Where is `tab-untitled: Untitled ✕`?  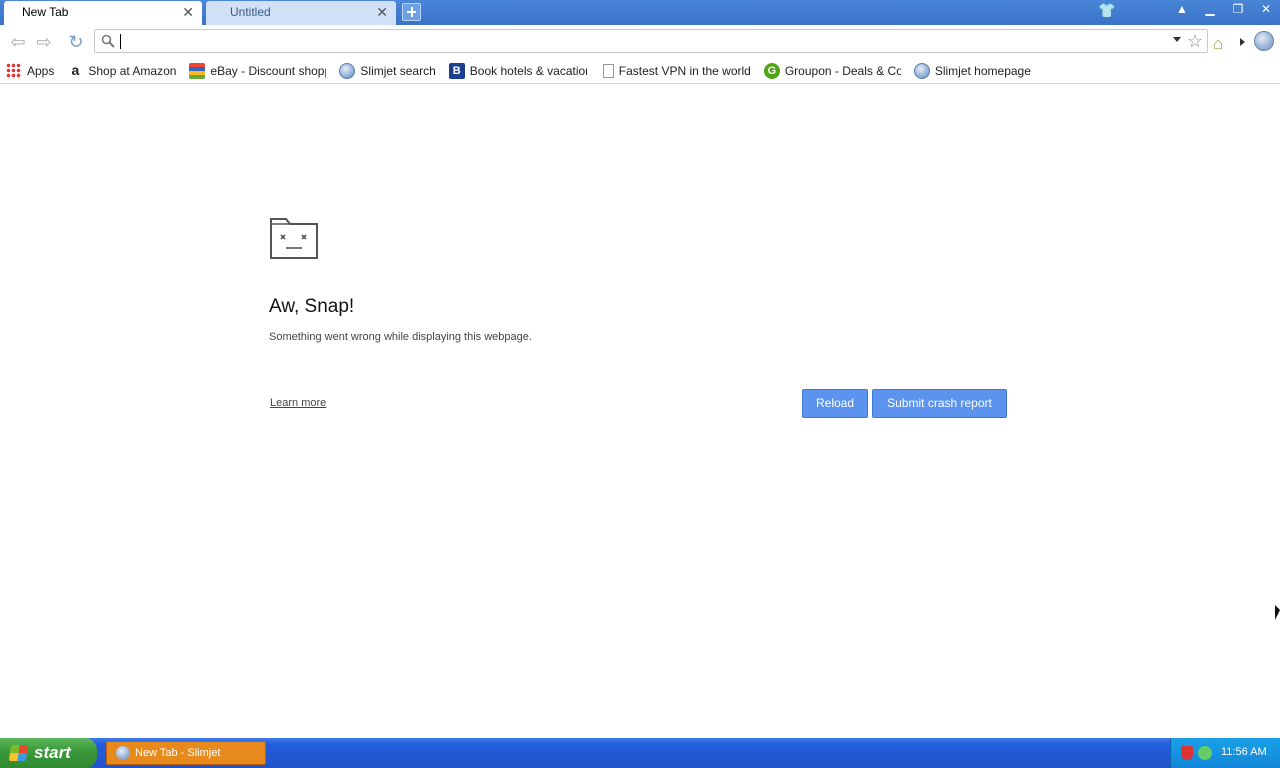
tab-untitled: Untitled ✕ is located at coordinates (301, 13).